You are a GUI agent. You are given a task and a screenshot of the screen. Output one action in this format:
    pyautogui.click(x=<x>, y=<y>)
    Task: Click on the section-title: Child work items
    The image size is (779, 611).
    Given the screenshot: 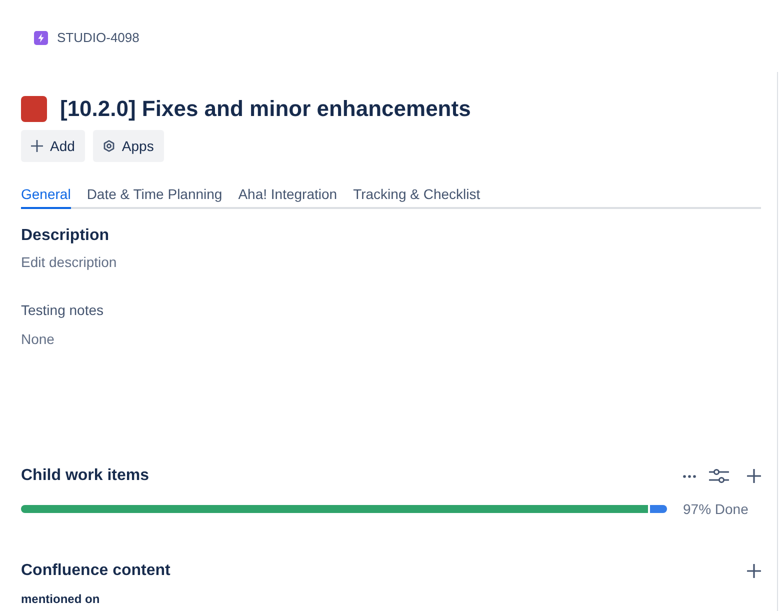 What is the action you would take?
    pyautogui.click(x=85, y=476)
    